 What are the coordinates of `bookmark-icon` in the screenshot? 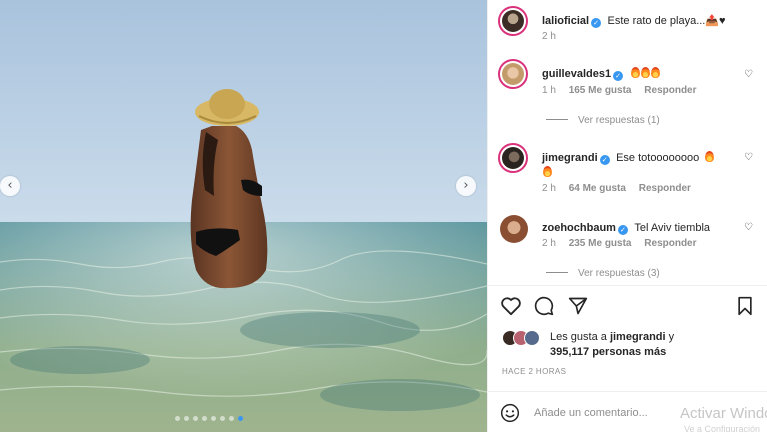 It's located at (745, 306).